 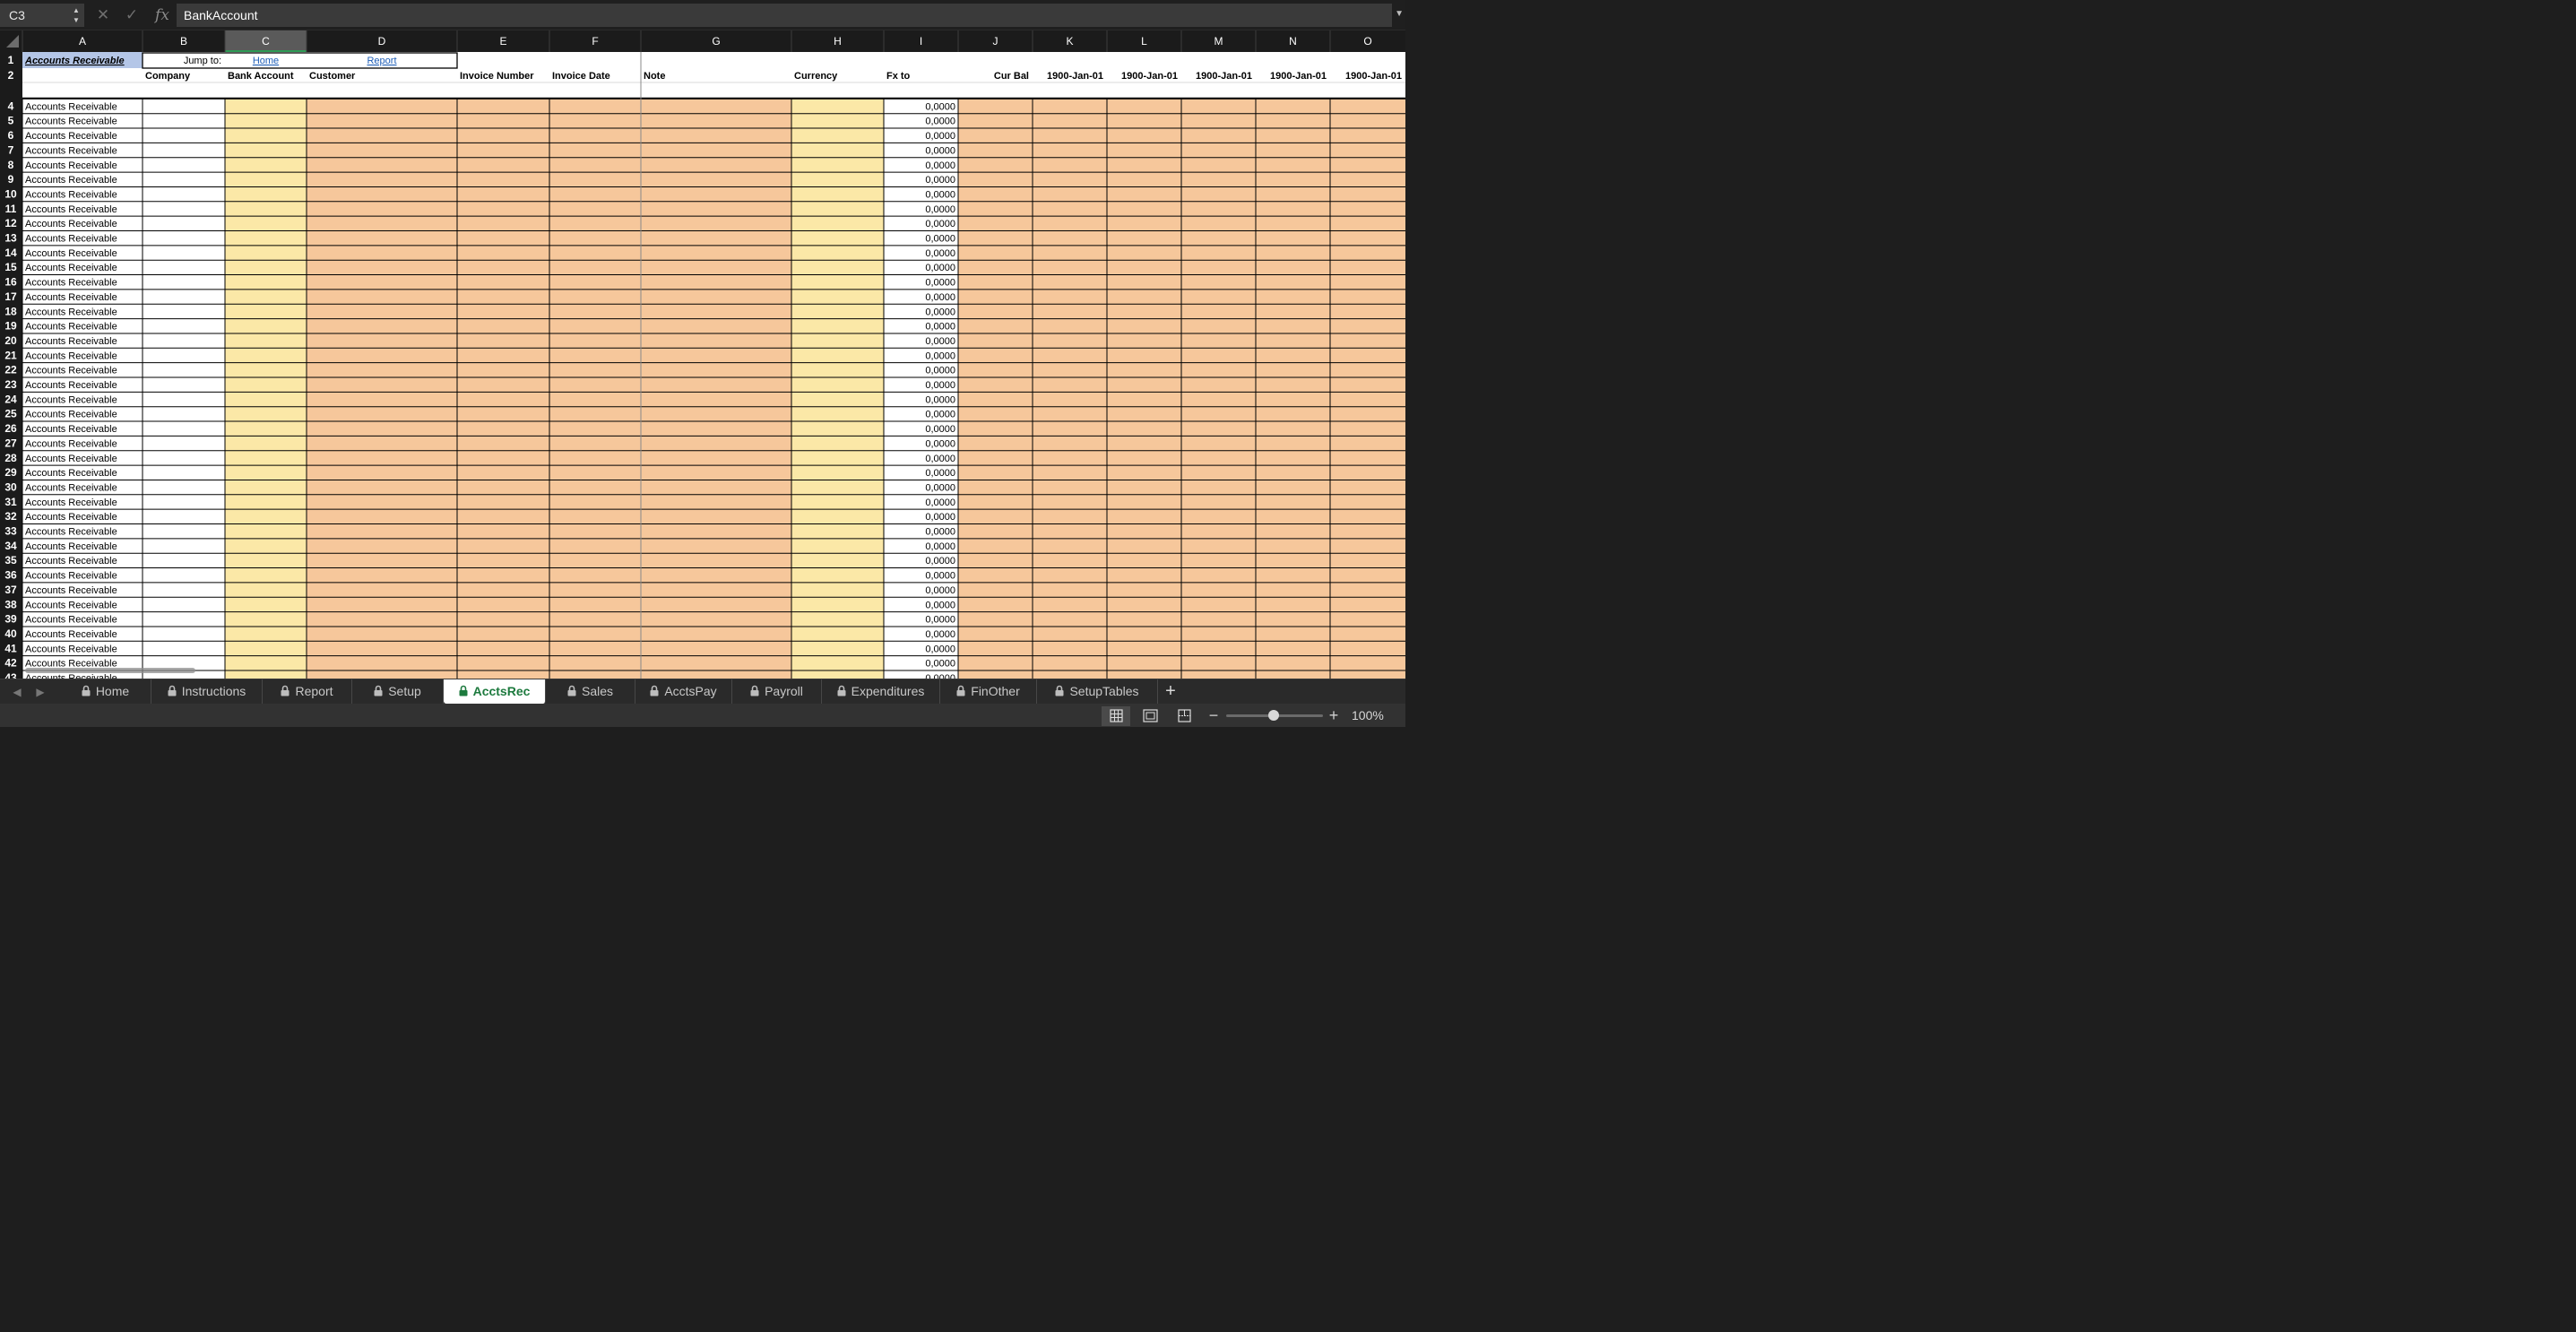 What do you see at coordinates (71, 224) in the screenshot?
I see `cell-a12: Accounts Receivable` at bounding box center [71, 224].